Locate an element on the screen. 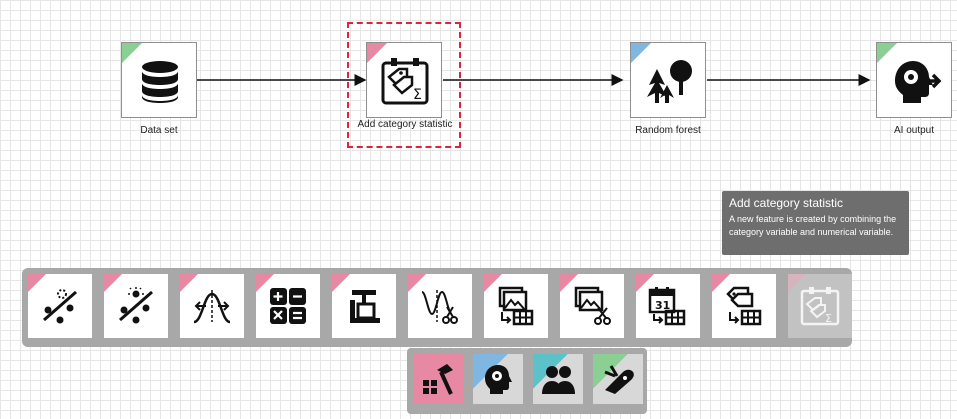  database-icon is located at coordinates (160, 82).